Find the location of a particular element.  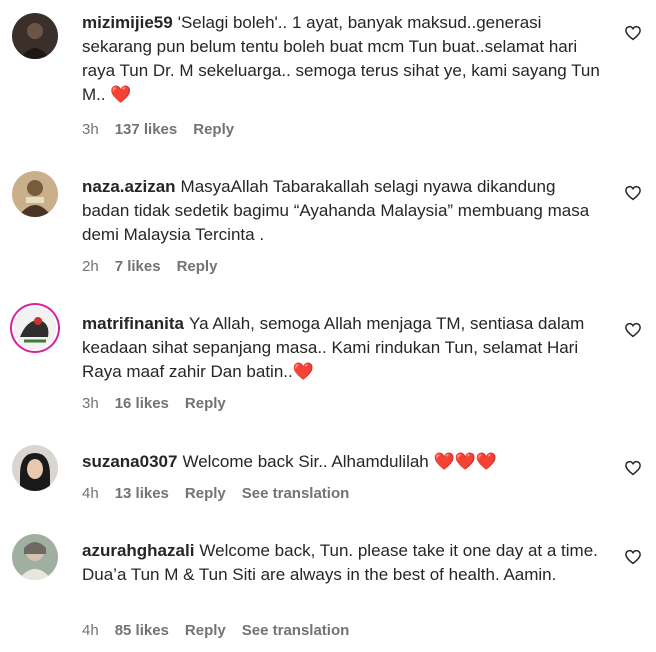

comment-meta: 4h 85 likes Reply See translation is located at coordinates (223, 630).